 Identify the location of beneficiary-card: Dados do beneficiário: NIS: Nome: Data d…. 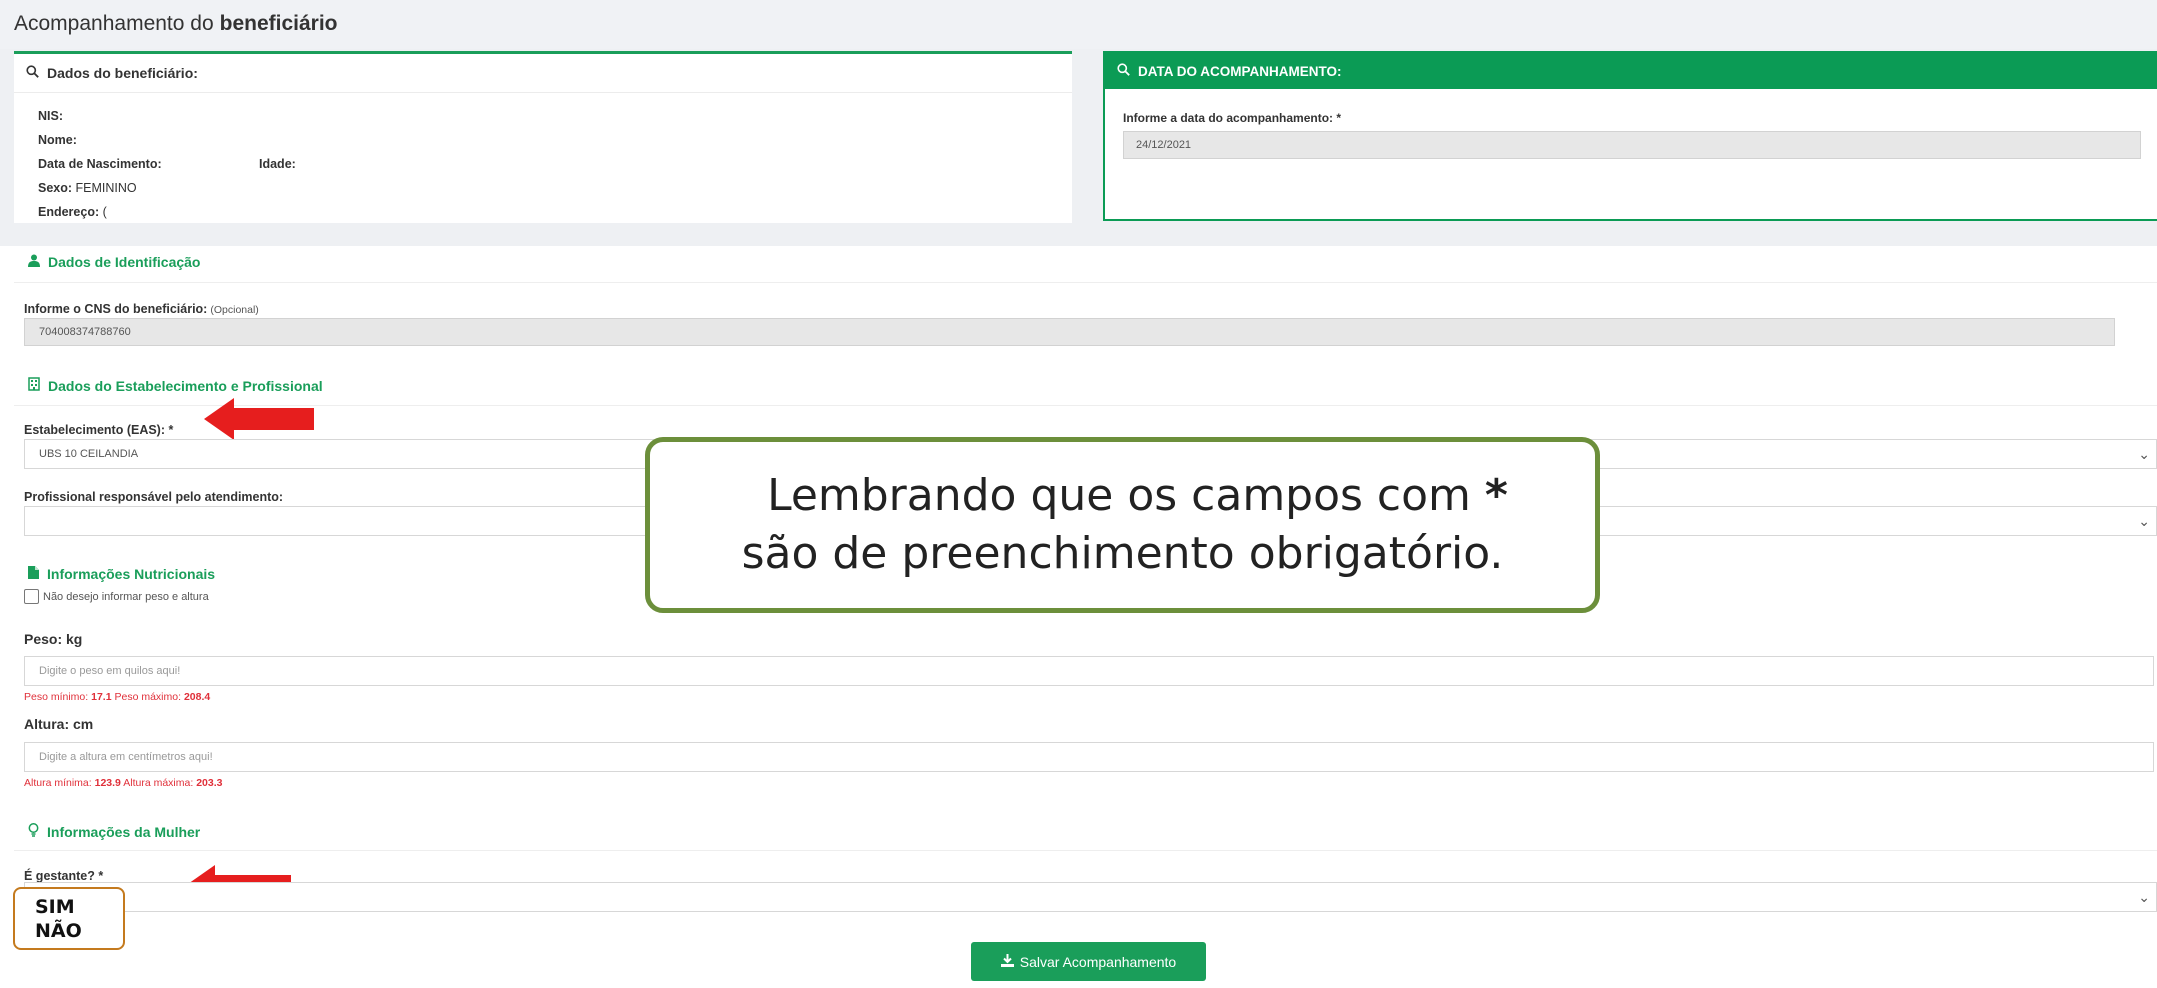
(543, 137).